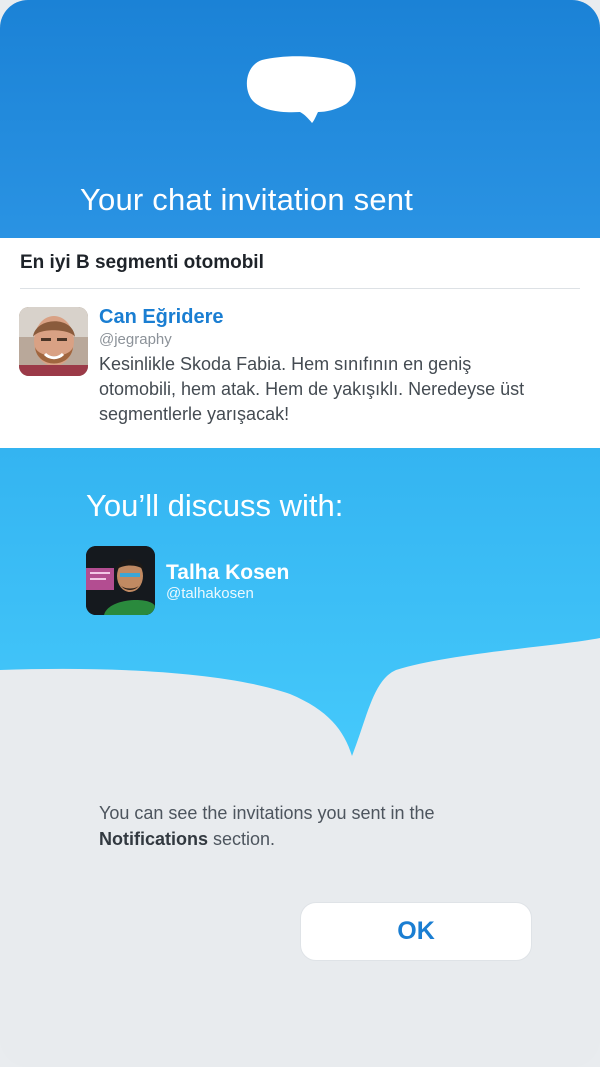 The width and height of the screenshot is (600, 1067). Describe the element at coordinates (227, 573) in the screenshot. I see `discuss-user-name: Talha Kosen` at that location.